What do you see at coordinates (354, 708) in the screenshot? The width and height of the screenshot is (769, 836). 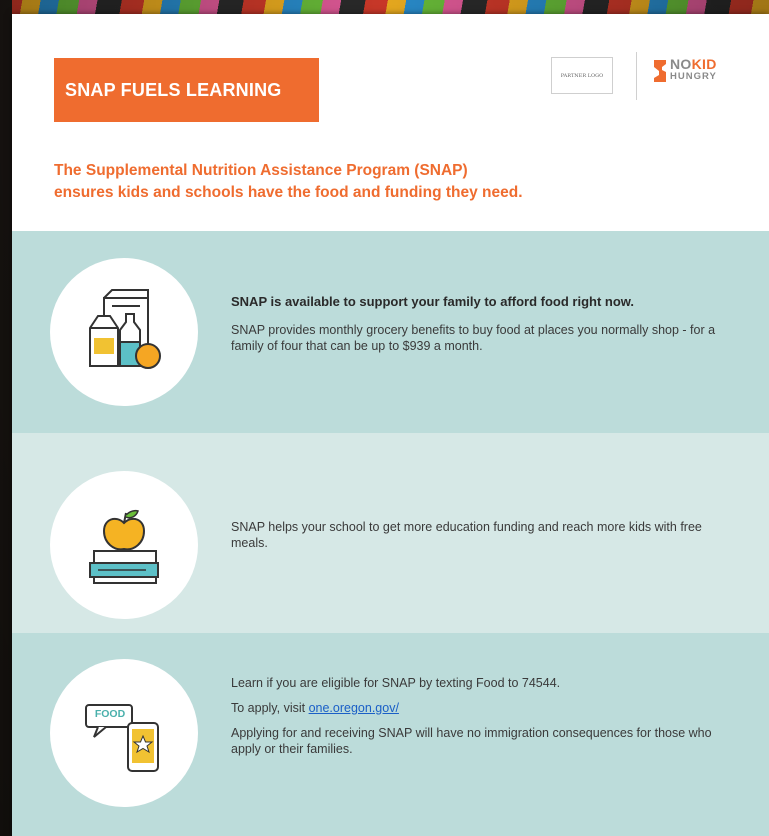 I see `apply-link: one.oregon.gov/` at bounding box center [354, 708].